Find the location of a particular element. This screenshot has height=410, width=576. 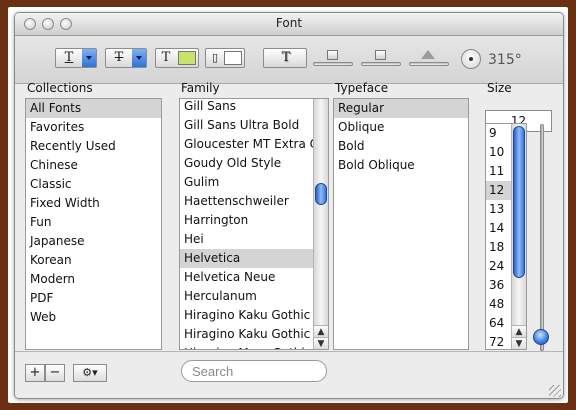

collection-item: Modern is located at coordinates (93, 279).